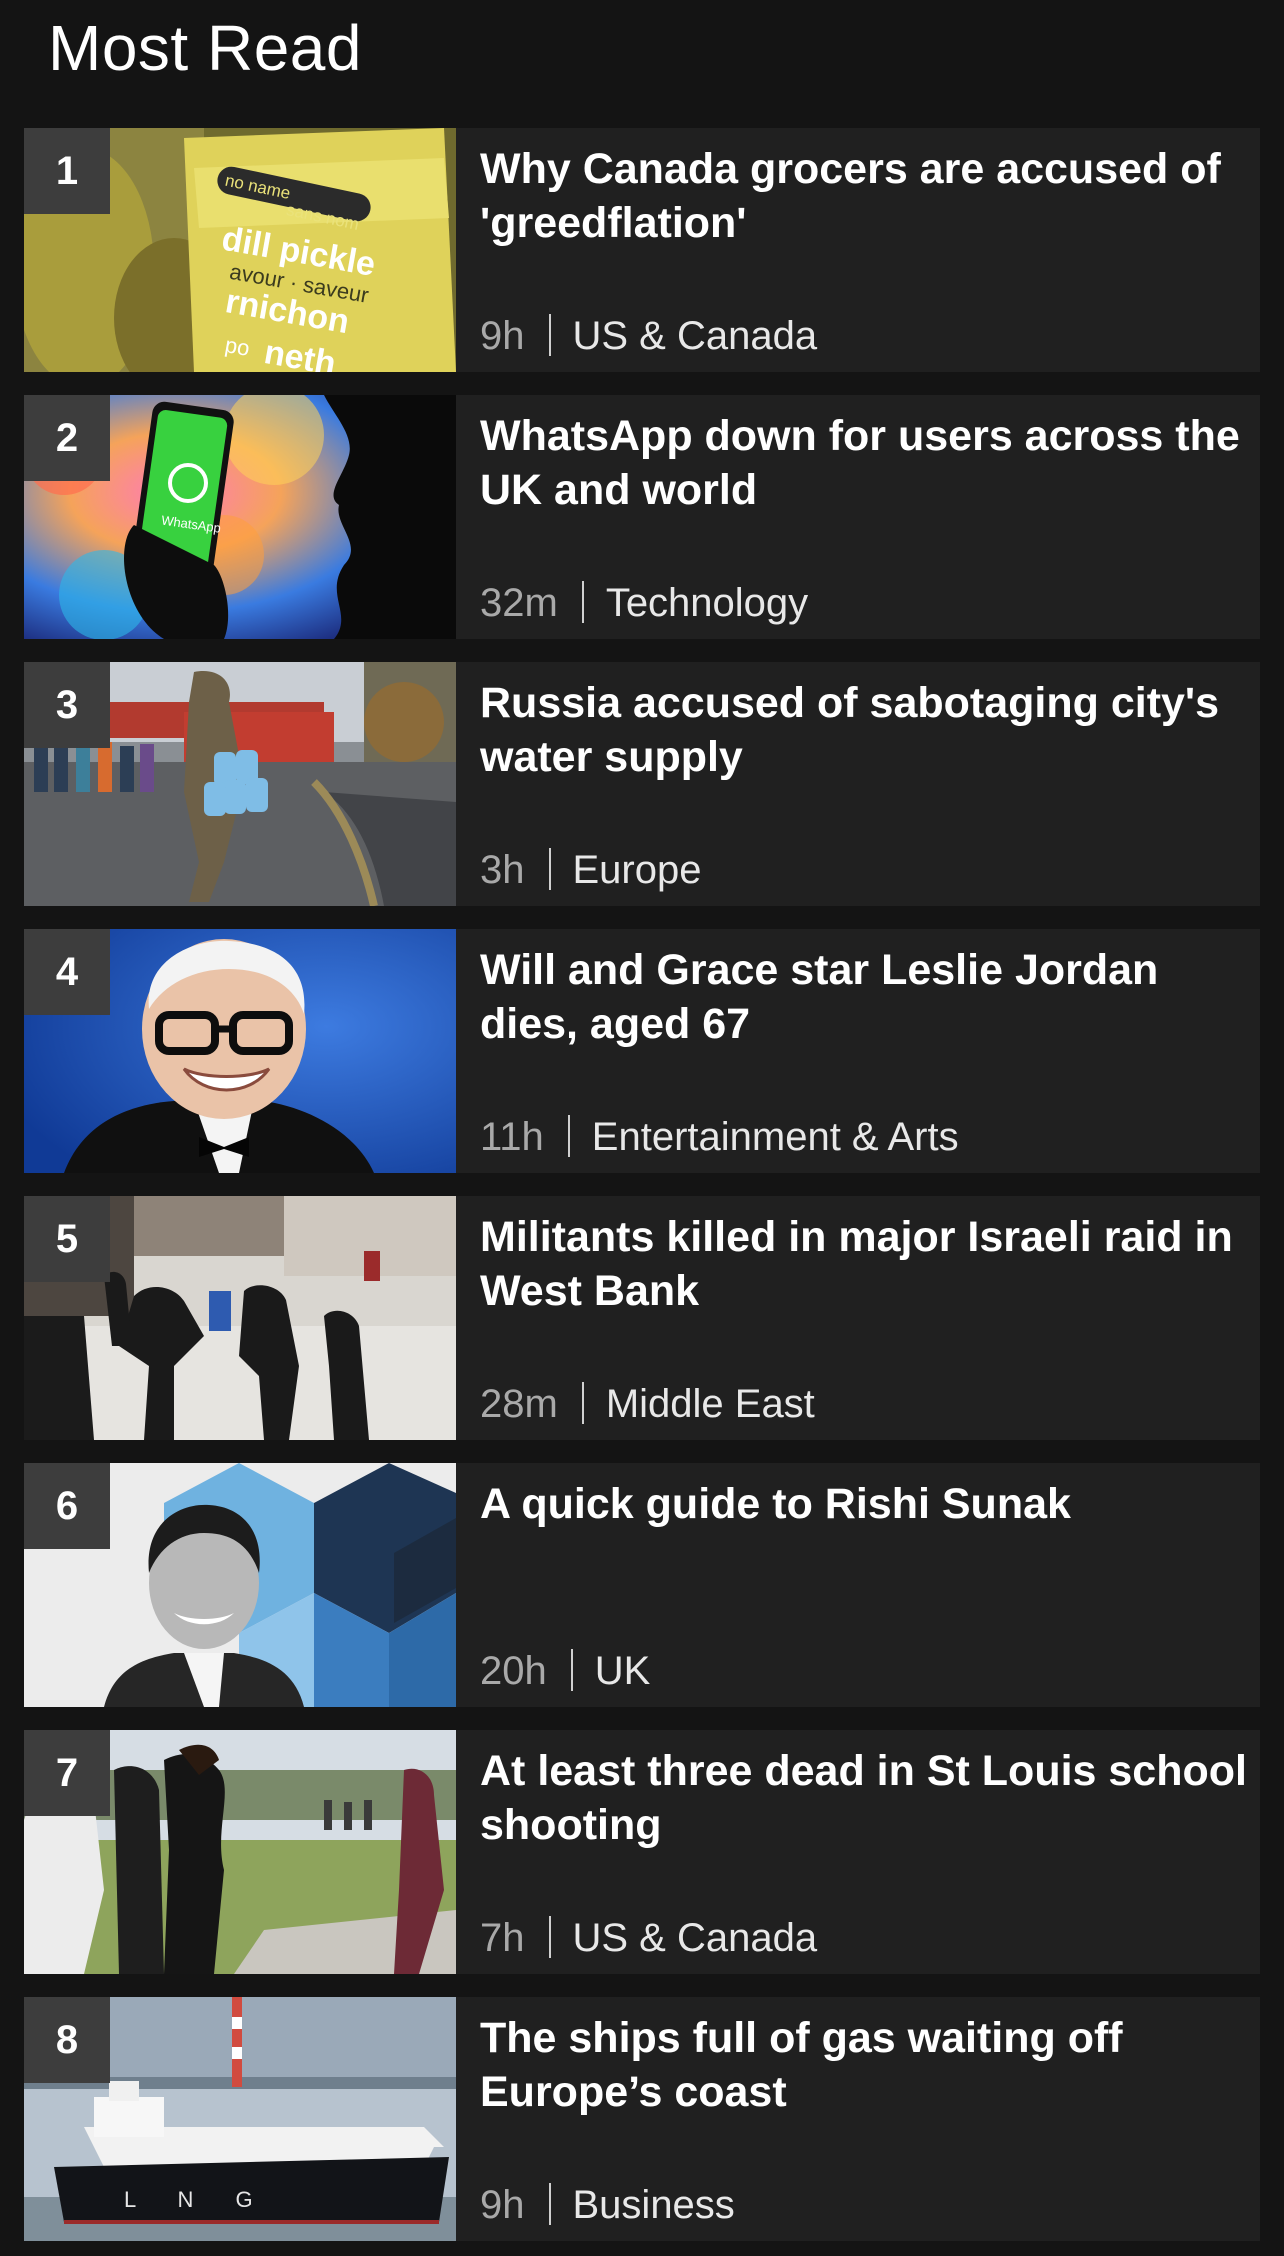  I want to click on rank-badge: 5, so click(67, 1239).